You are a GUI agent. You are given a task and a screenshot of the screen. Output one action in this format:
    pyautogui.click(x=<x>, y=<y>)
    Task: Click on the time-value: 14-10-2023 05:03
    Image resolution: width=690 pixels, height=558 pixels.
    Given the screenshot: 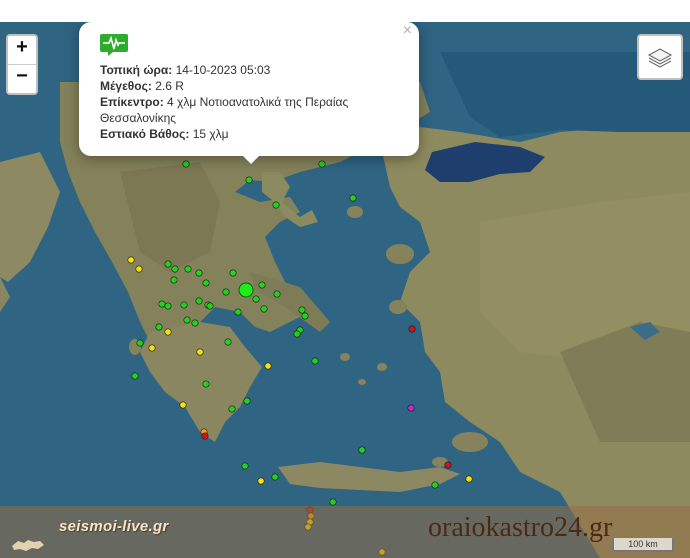 What is the action you would take?
    pyautogui.click(x=223, y=70)
    